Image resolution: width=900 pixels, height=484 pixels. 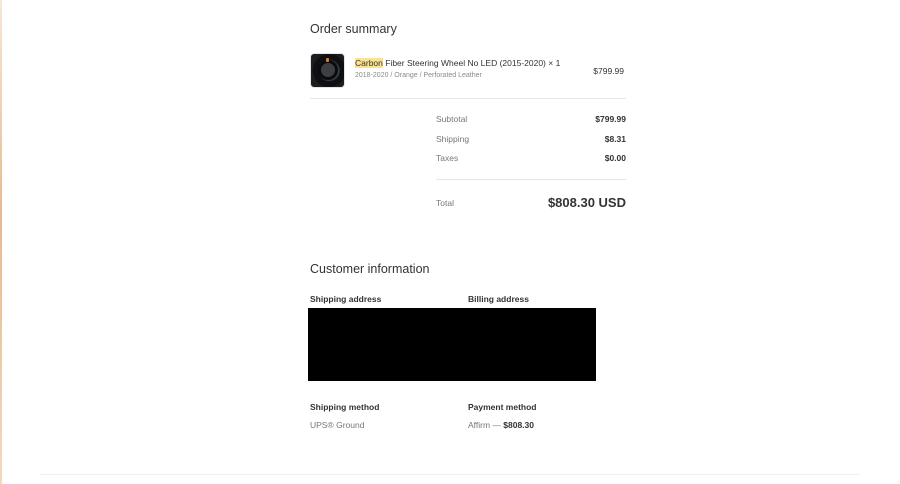 I want to click on shipping-address-block: Shipping address, so click(x=385, y=299).